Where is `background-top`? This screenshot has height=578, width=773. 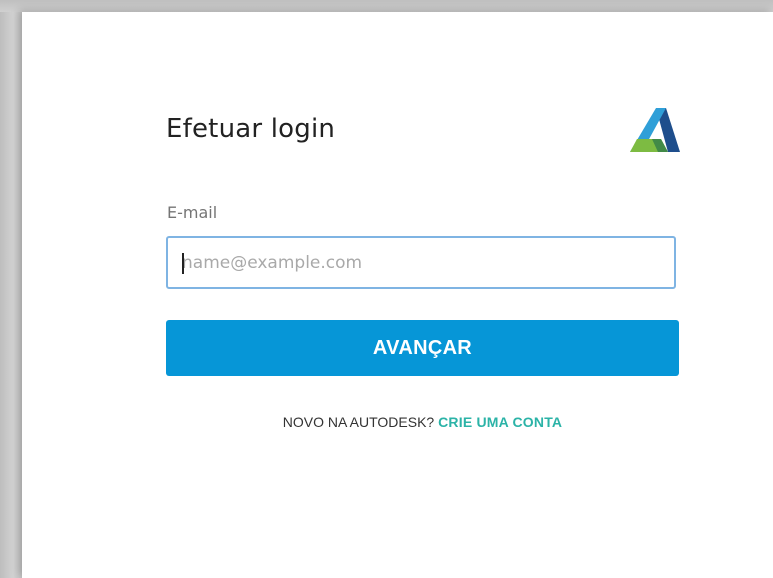
background-top is located at coordinates (386, 6).